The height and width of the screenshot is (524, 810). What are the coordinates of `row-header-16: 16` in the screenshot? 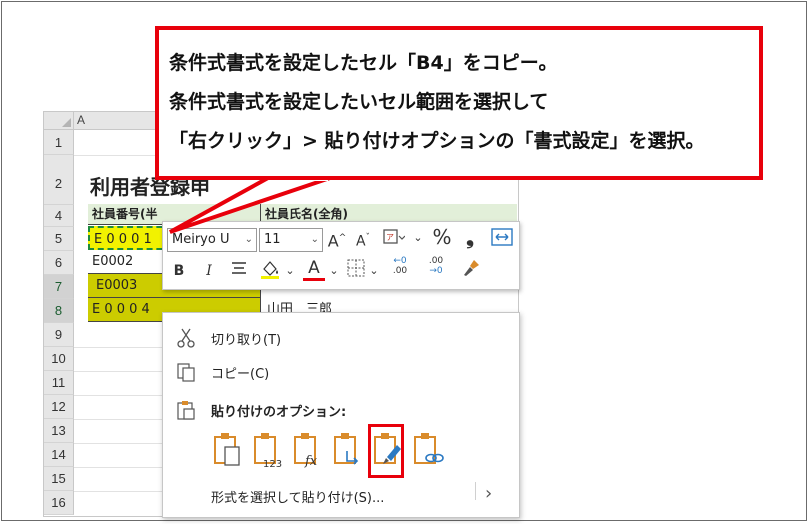 It's located at (59, 503).